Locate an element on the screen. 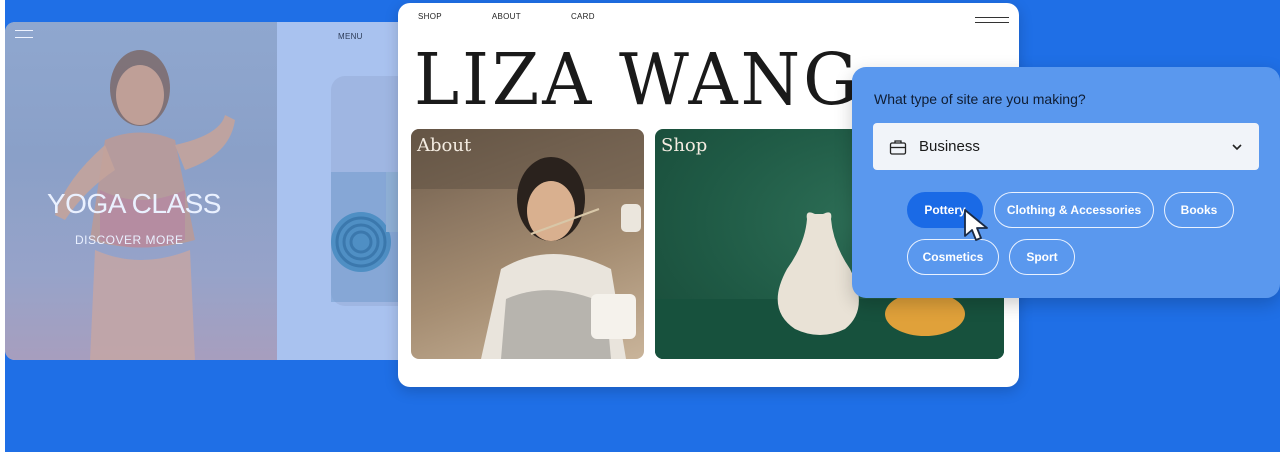 This screenshot has width=1280, height=452. yoga-discover-link: DISCOVER MORE is located at coordinates (129, 240).